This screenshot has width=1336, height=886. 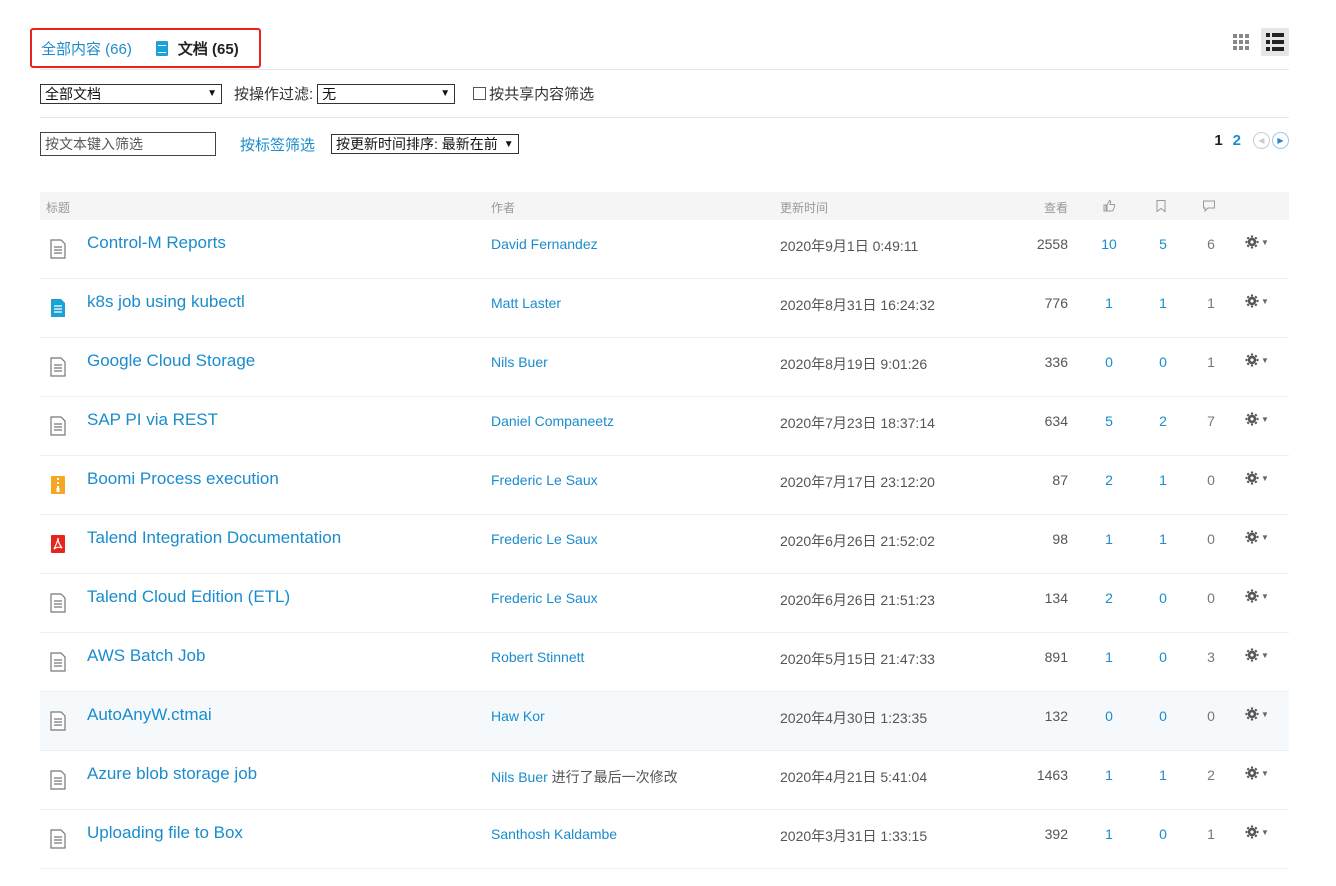 I want to click on page-2: 2, so click(x=1237, y=140).